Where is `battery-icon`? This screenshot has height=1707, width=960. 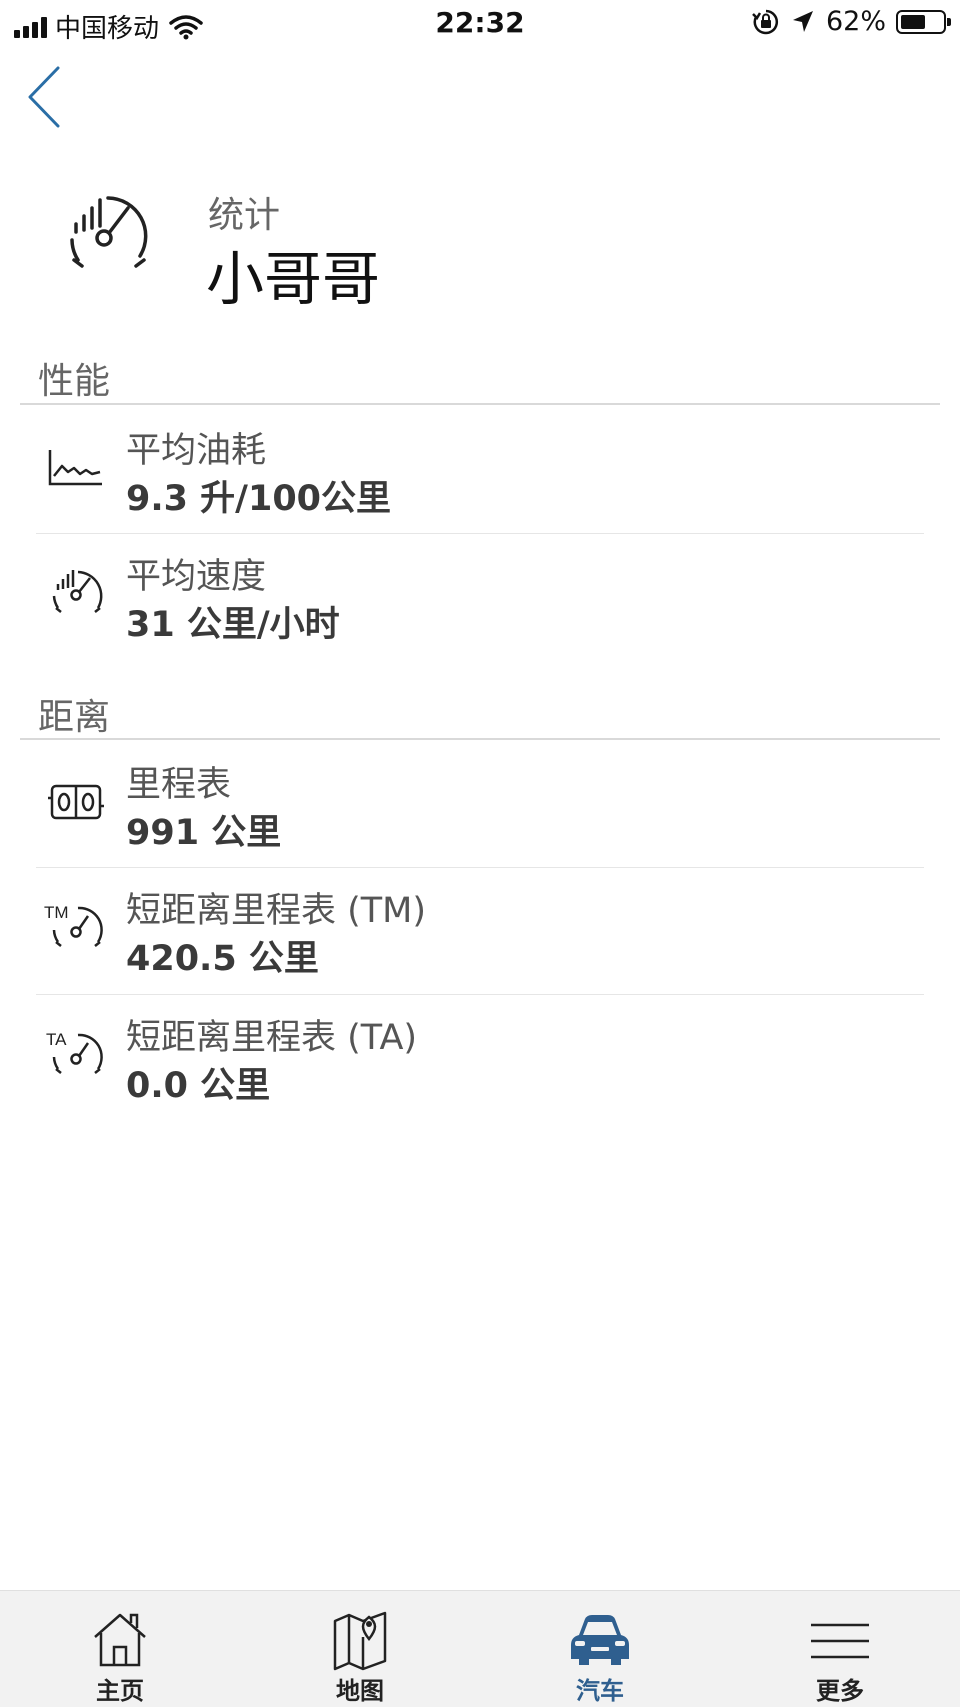
battery-icon is located at coordinates (923, 21).